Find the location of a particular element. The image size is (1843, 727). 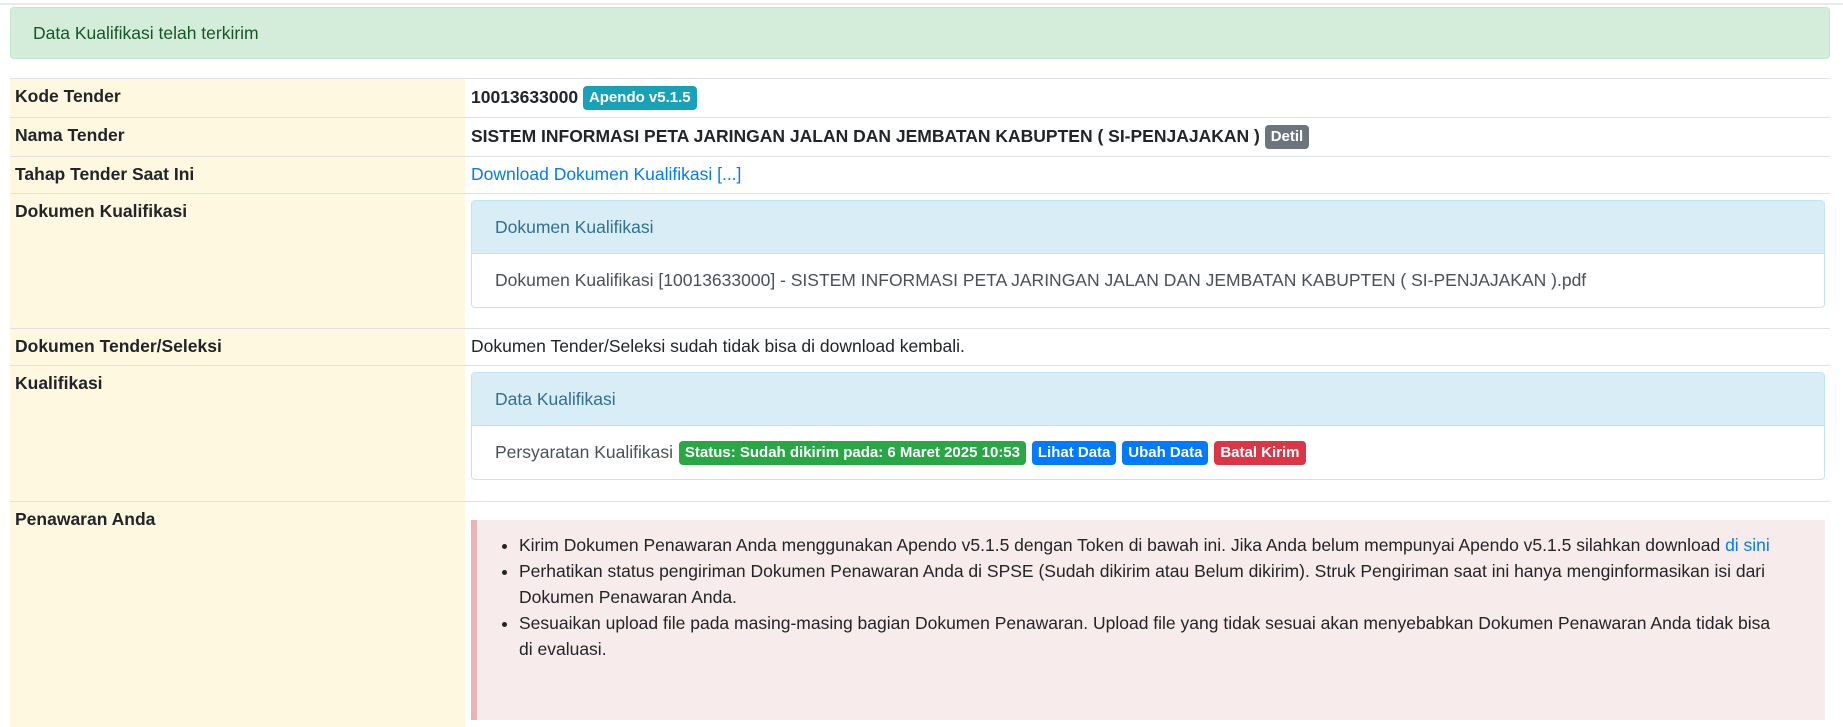

label-penawaran: Penawaran Anda is located at coordinates (237, 614).